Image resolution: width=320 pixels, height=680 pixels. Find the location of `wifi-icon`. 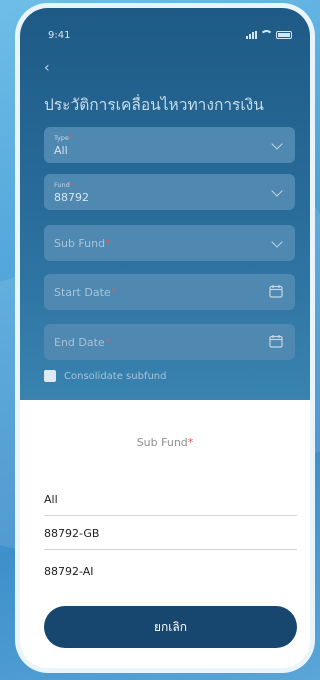

wifi-icon is located at coordinates (266, 34).